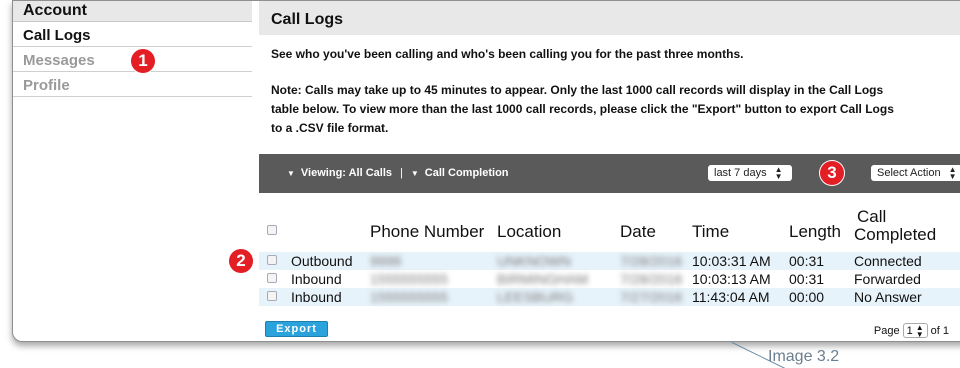 The width and height of the screenshot is (960, 368). I want to click on select-all-checkbox, so click(272, 230).